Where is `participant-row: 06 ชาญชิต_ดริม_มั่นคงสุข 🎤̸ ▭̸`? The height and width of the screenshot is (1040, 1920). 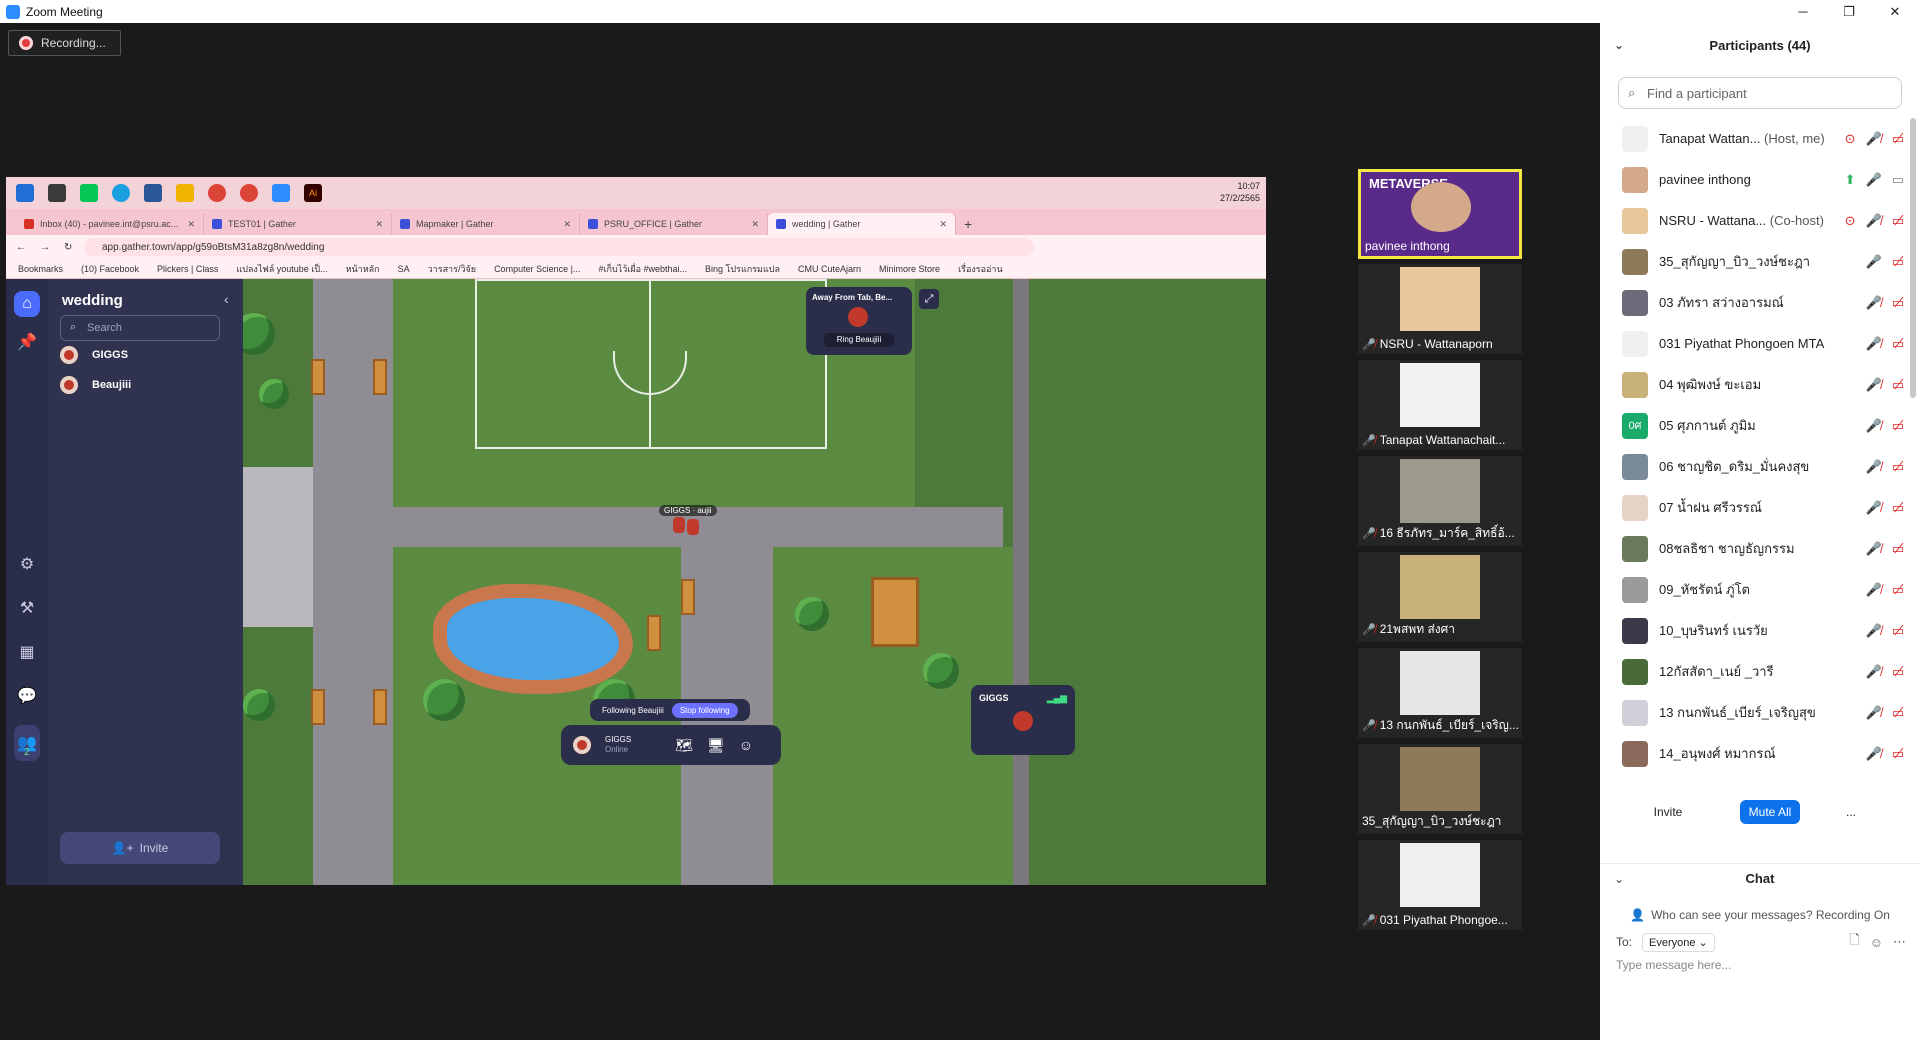 participant-row: 06 ชาญชิต_ดริม_มั่นคงสุข 🎤̸ ▭̸ is located at coordinates (1755, 466).